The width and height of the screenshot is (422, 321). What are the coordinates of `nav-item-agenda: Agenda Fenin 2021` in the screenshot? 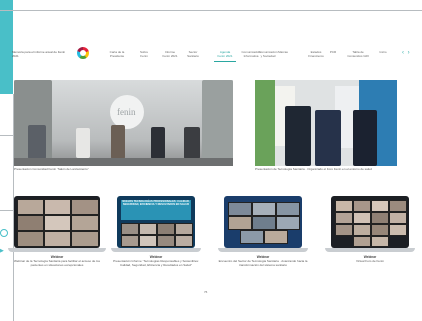 It's located at (225, 54).